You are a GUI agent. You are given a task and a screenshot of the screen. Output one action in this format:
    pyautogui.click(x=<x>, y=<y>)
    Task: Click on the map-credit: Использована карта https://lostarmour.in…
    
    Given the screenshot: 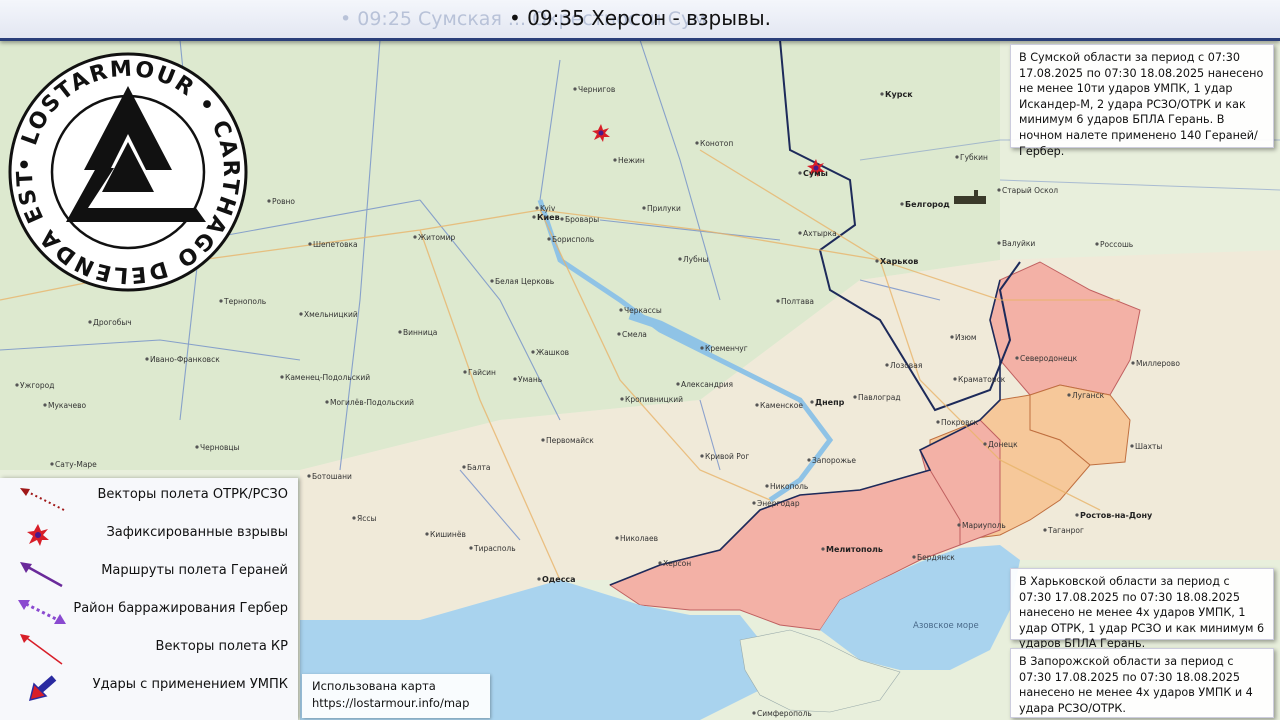 What is the action you would take?
    pyautogui.click(x=396, y=696)
    